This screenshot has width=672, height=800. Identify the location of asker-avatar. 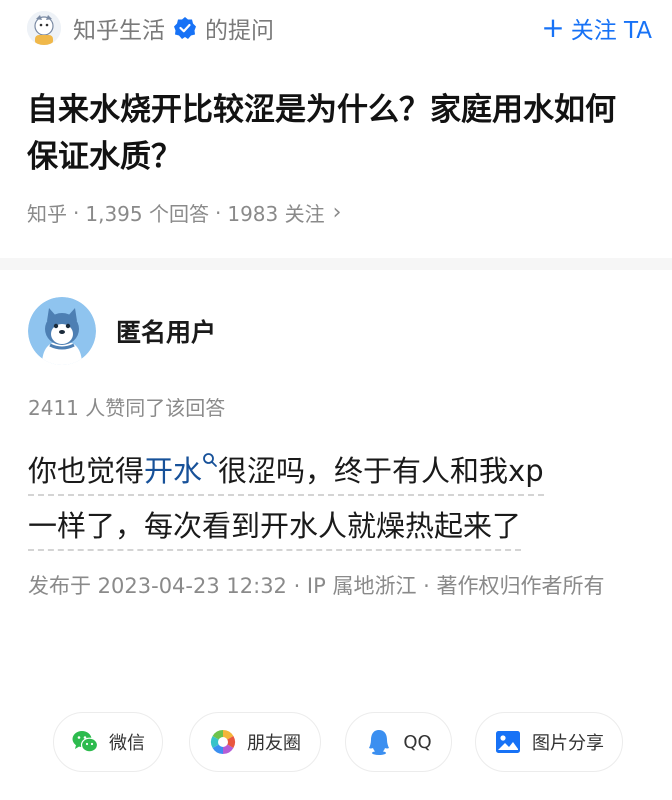
(44, 28).